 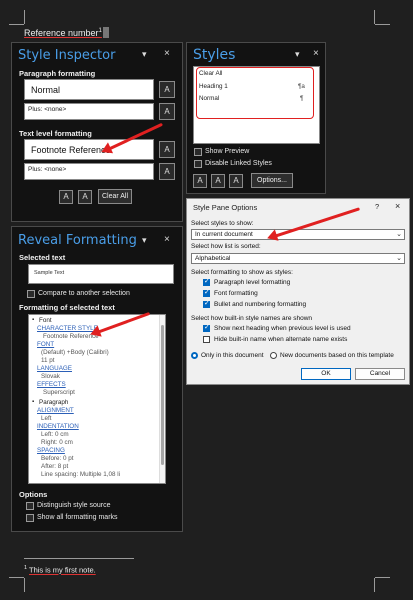 I want to click on styles-title: Styles, so click(x=214, y=55).